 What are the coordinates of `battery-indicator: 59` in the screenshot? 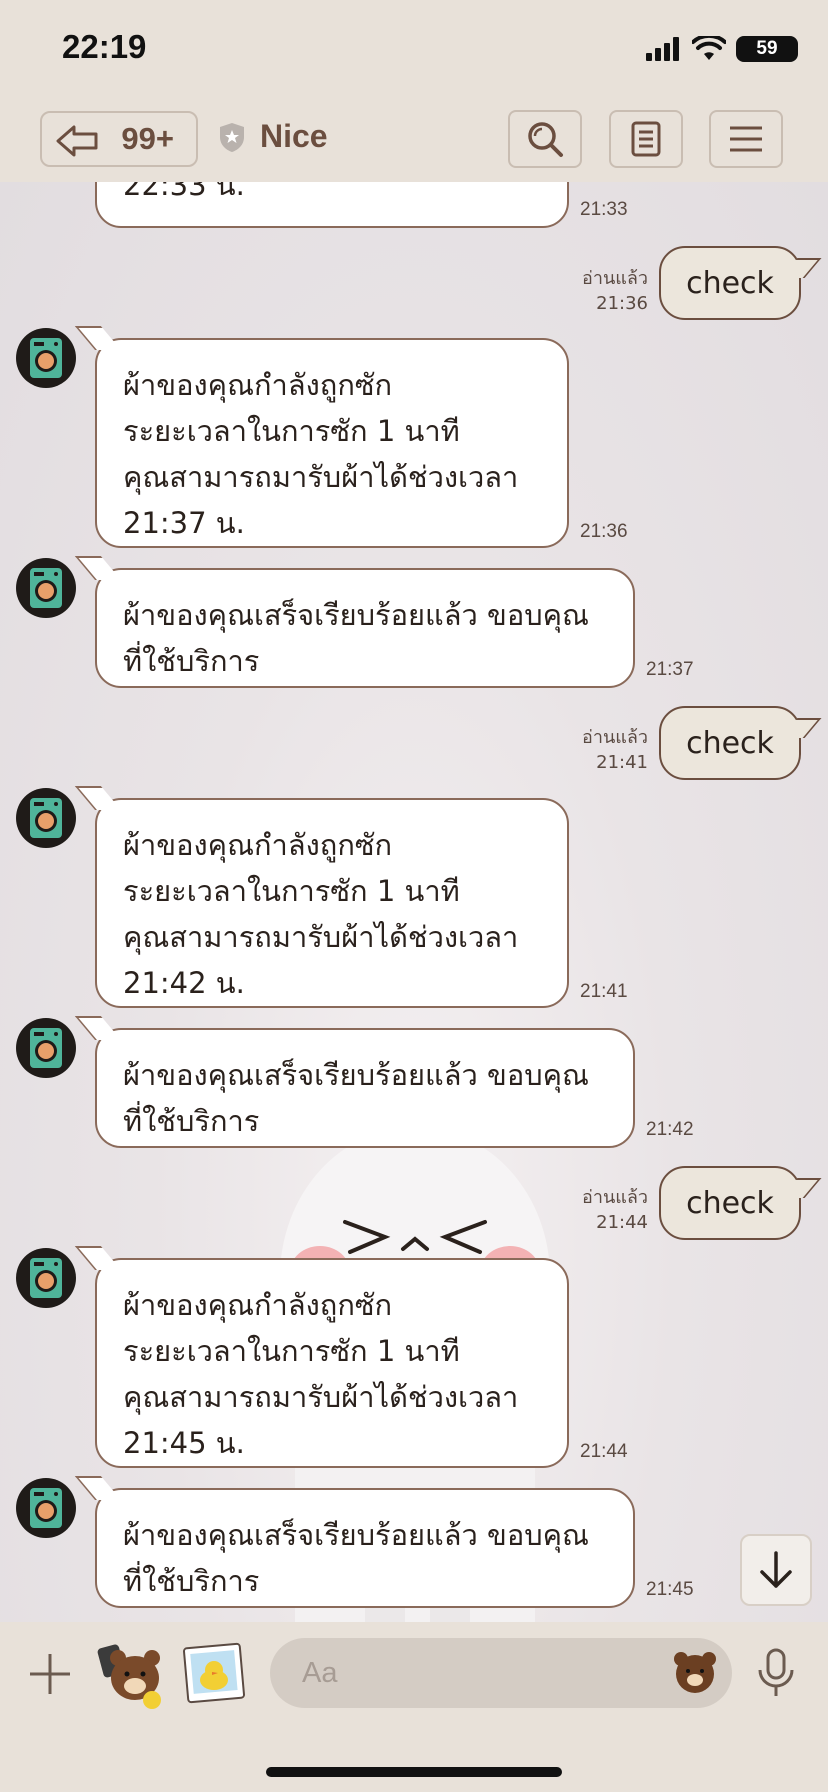 It's located at (767, 49).